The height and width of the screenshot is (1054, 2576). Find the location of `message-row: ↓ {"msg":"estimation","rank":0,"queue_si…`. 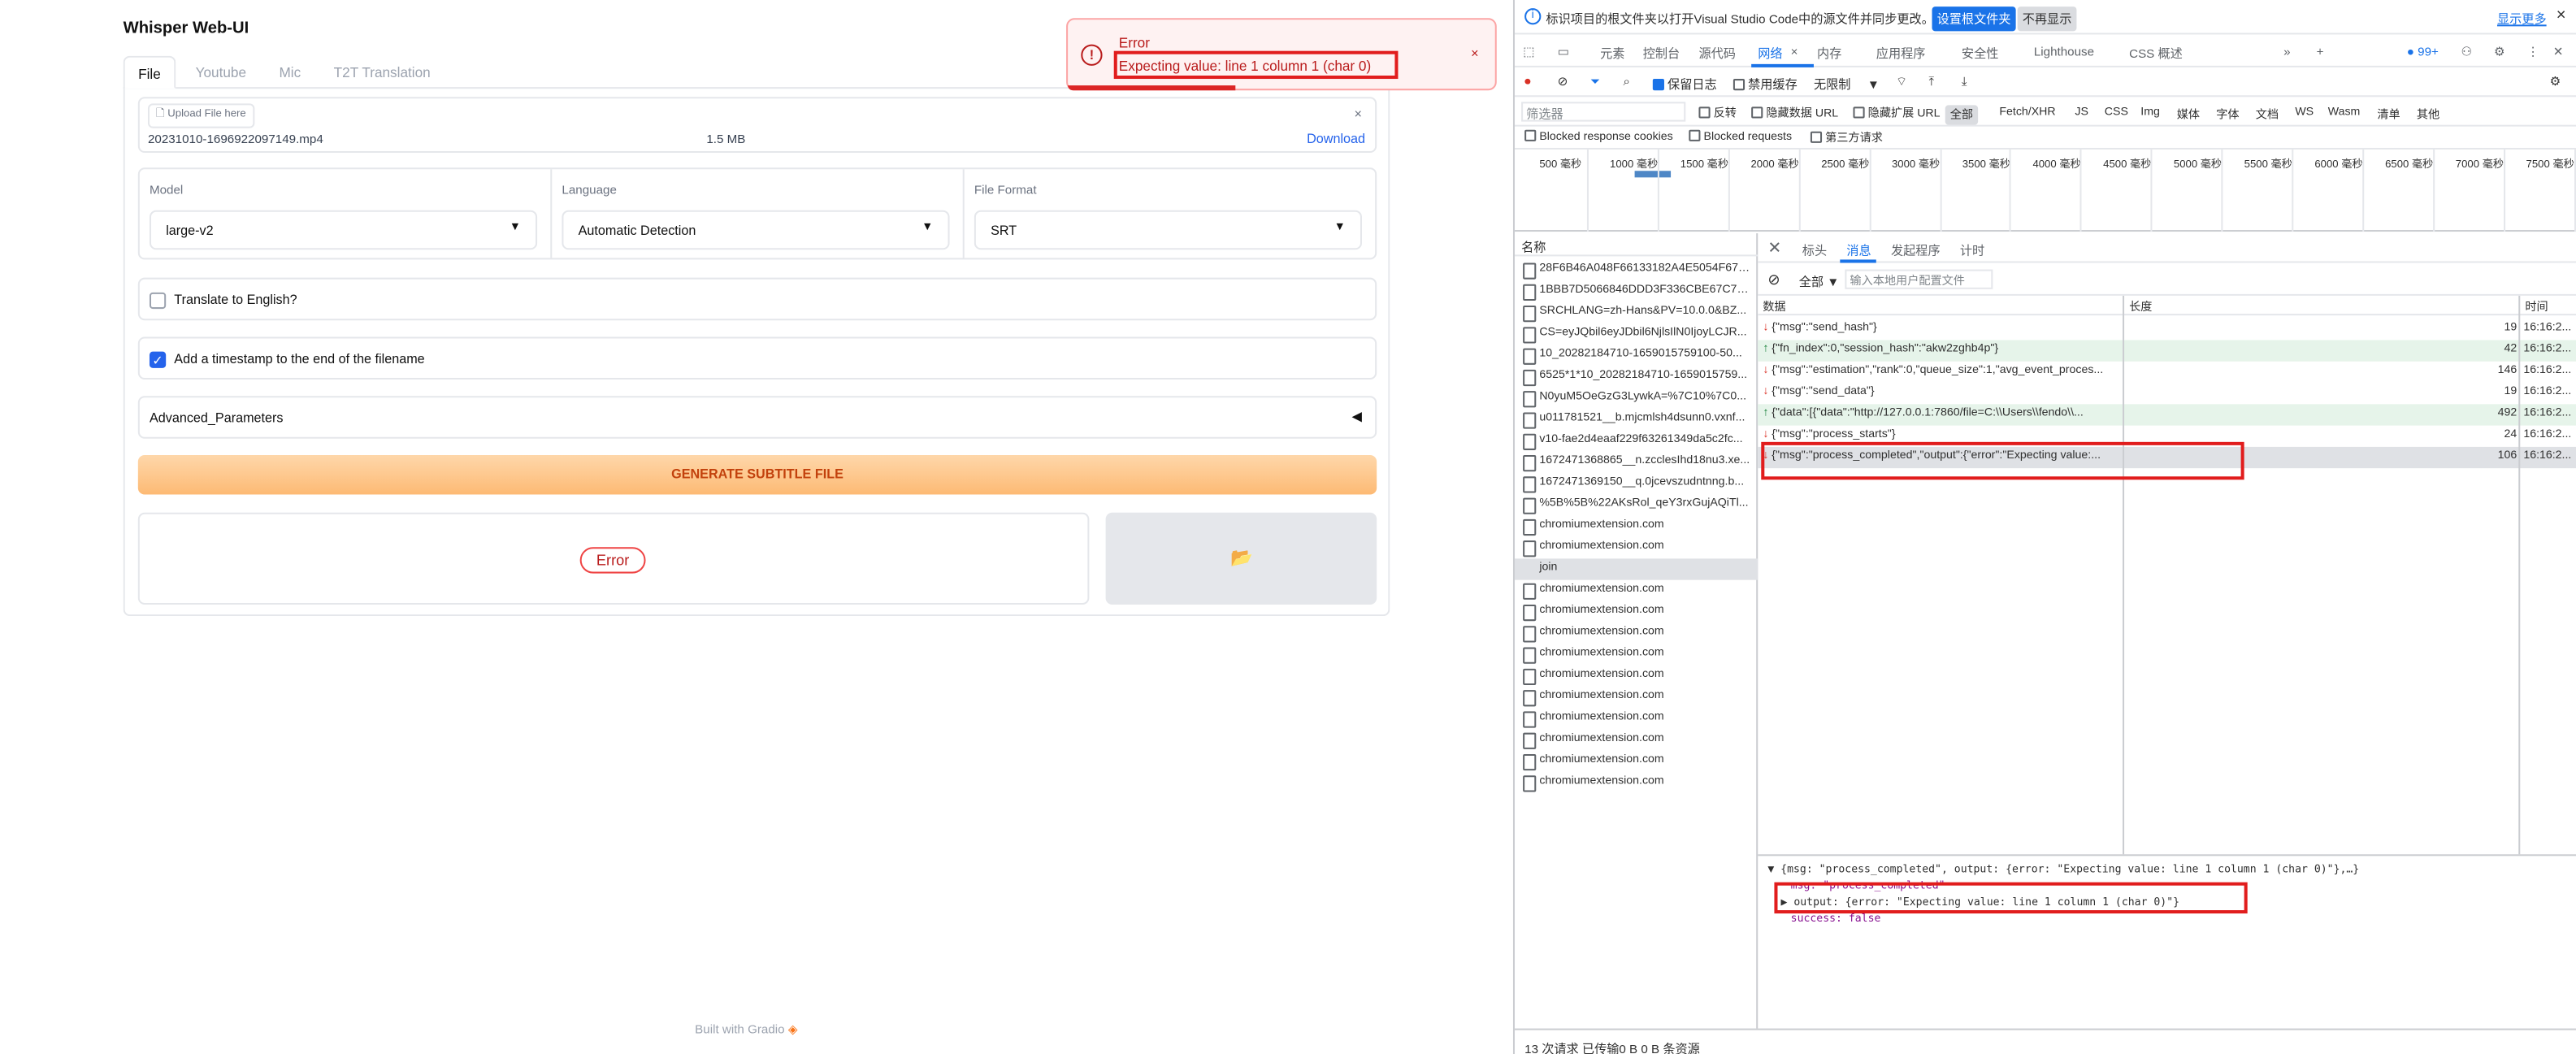

message-row: ↓ {"msg":"estimation","rank":0,"queue_si… is located at coordinates (2167, 372).